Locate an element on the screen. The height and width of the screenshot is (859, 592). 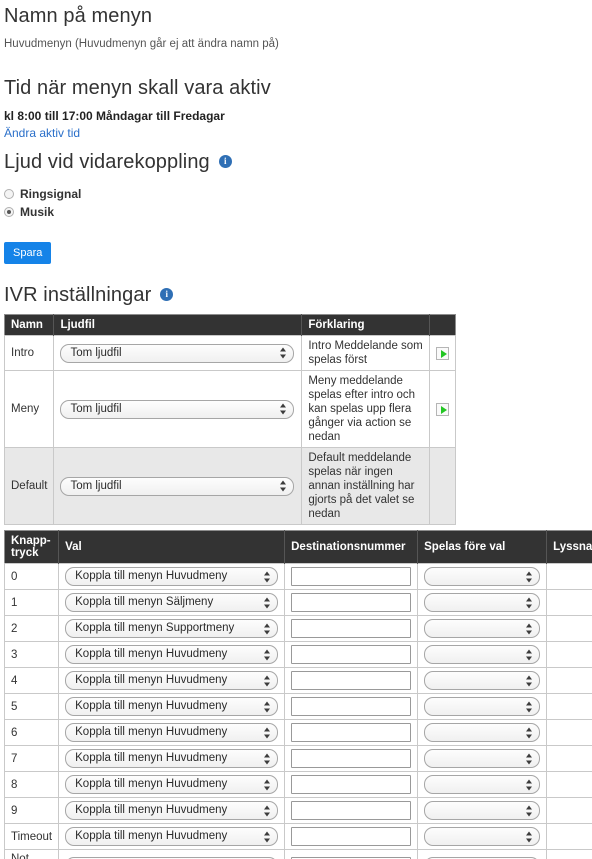
table-row: 0 Koppla till menyn Huvudmeny is located at coordinates (297, 576).